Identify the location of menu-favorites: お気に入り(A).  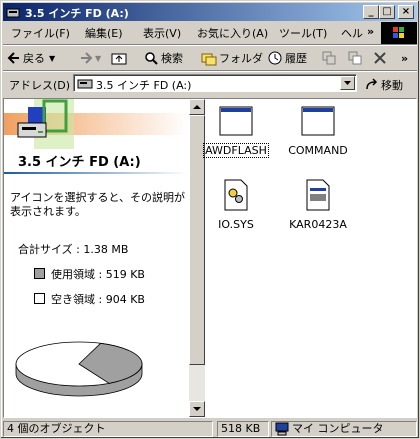
(232, 33).